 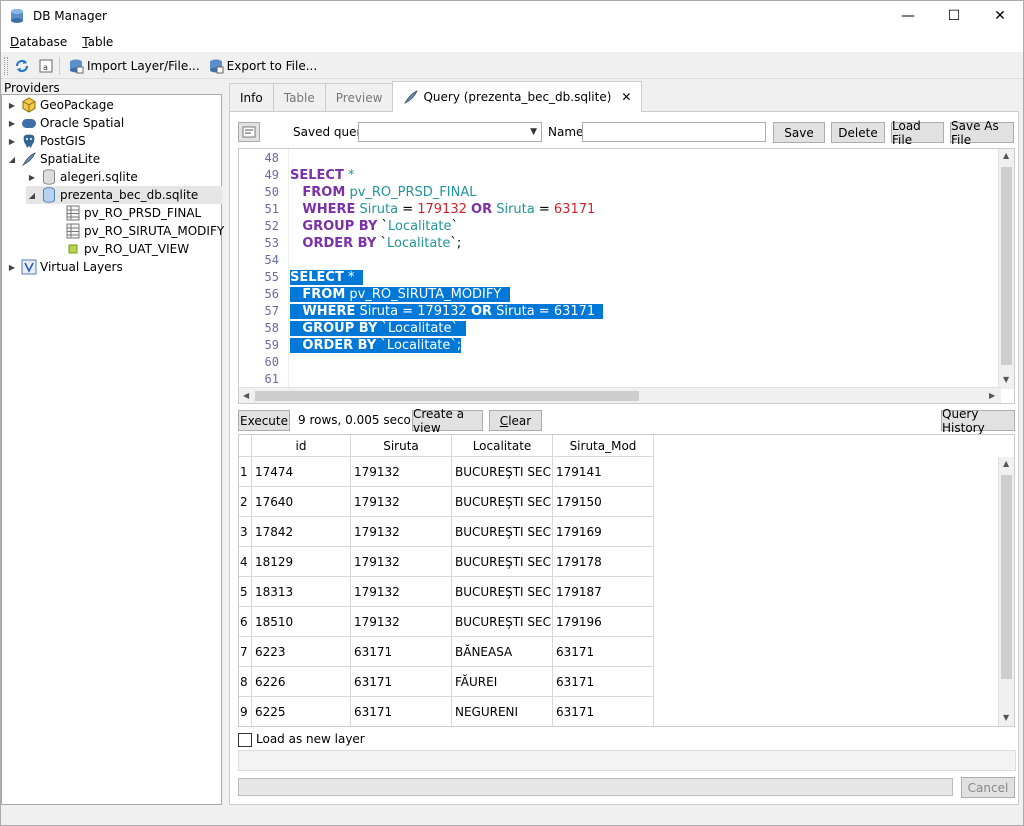 I want to click on sql-window-icon: a, so click(x=46, y=66).